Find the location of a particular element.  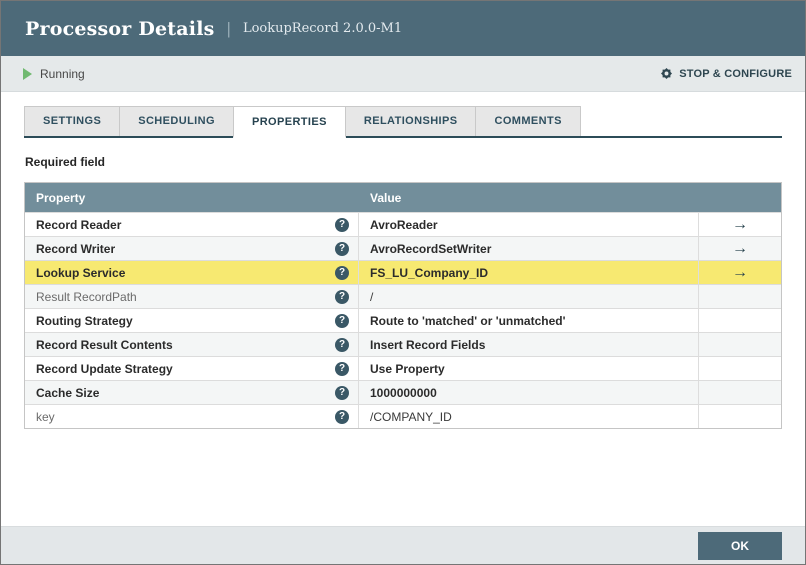

dialog-footer: OK is located at coordinates (403, 545).